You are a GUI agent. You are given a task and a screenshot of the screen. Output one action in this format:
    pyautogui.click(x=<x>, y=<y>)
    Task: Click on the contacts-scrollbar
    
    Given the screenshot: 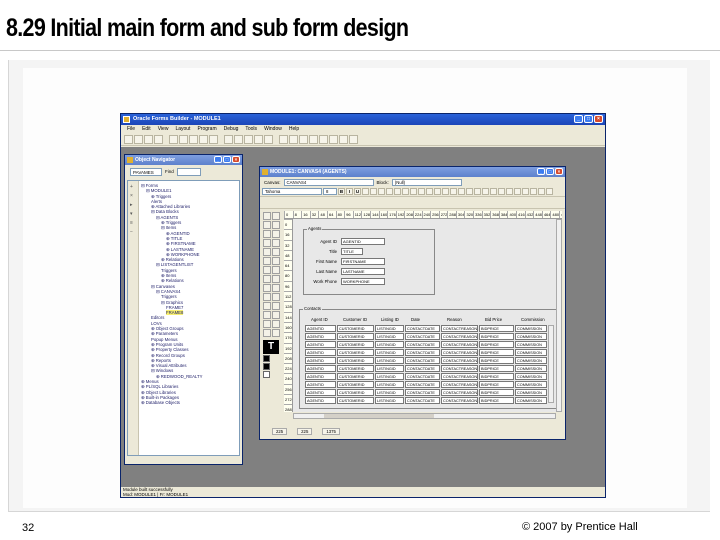 What is the action you would take?
    pyautogui.click(x=551, y=364)
    